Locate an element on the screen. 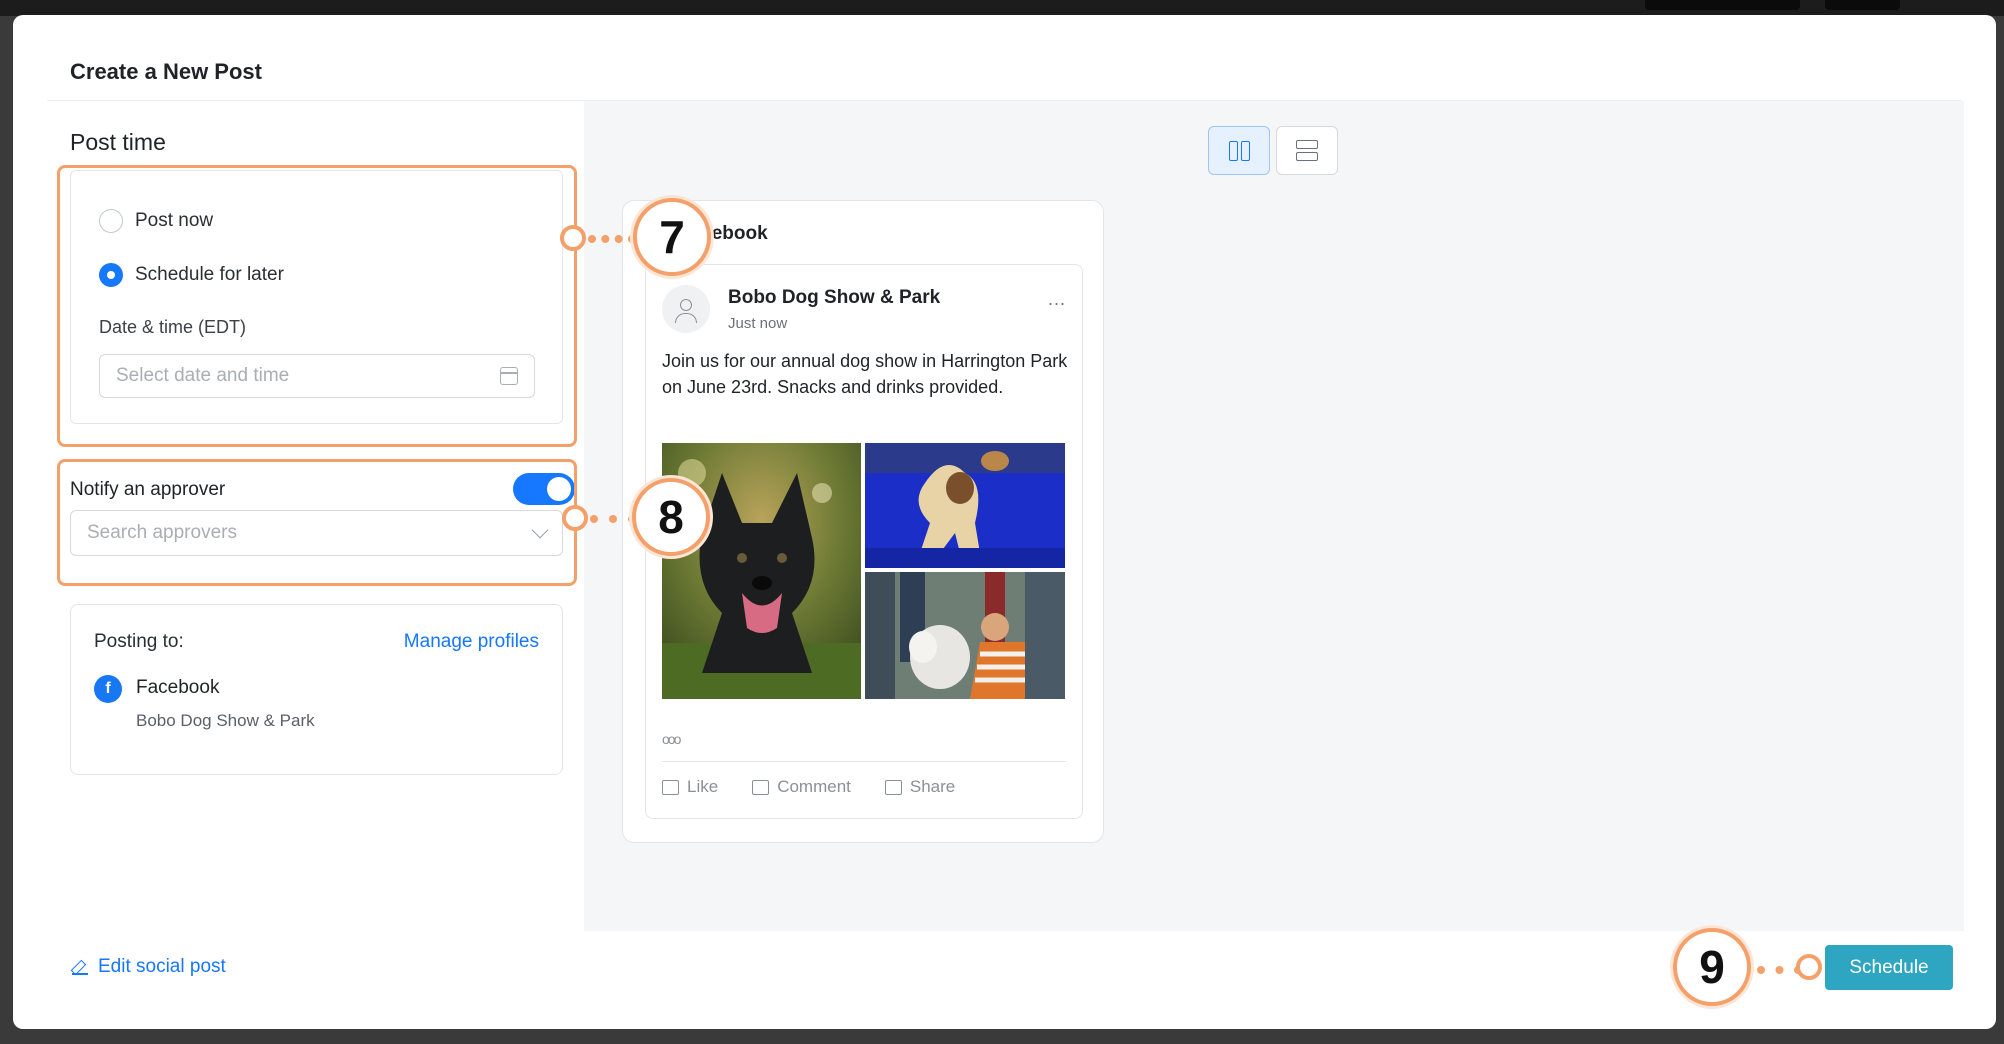  post-page-name: Bobo Dog Show & Park is located at coordinates (834, 297).